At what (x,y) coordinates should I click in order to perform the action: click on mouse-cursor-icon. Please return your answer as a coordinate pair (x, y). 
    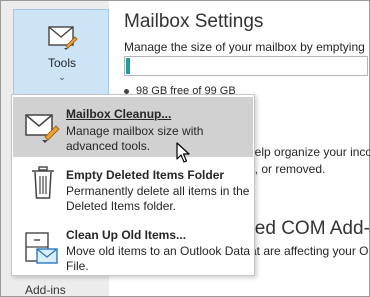
    Looking at the image, I should click on (183, 152).